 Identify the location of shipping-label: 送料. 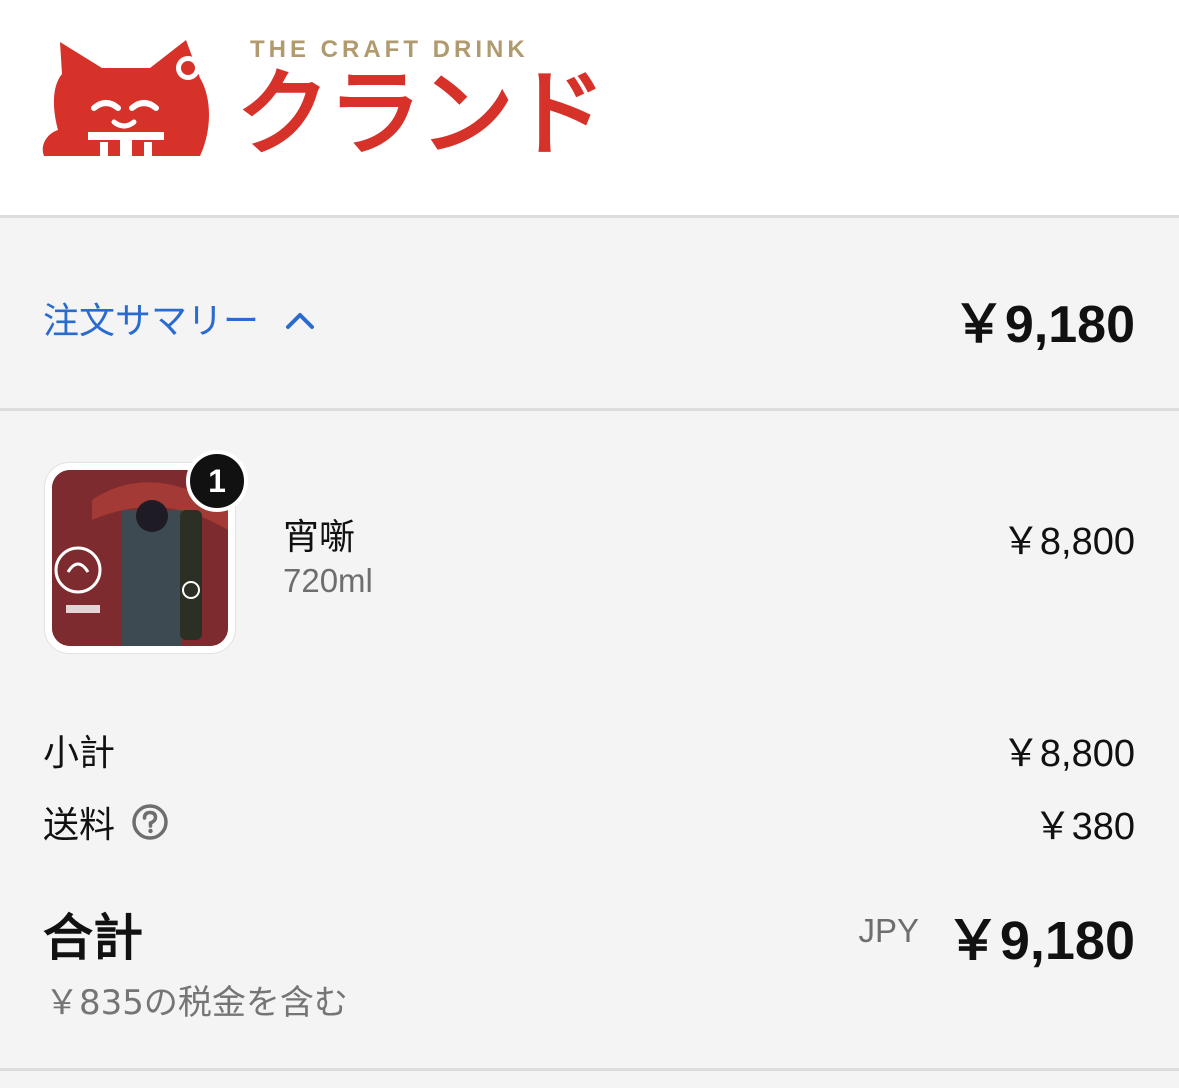
(79, 825).